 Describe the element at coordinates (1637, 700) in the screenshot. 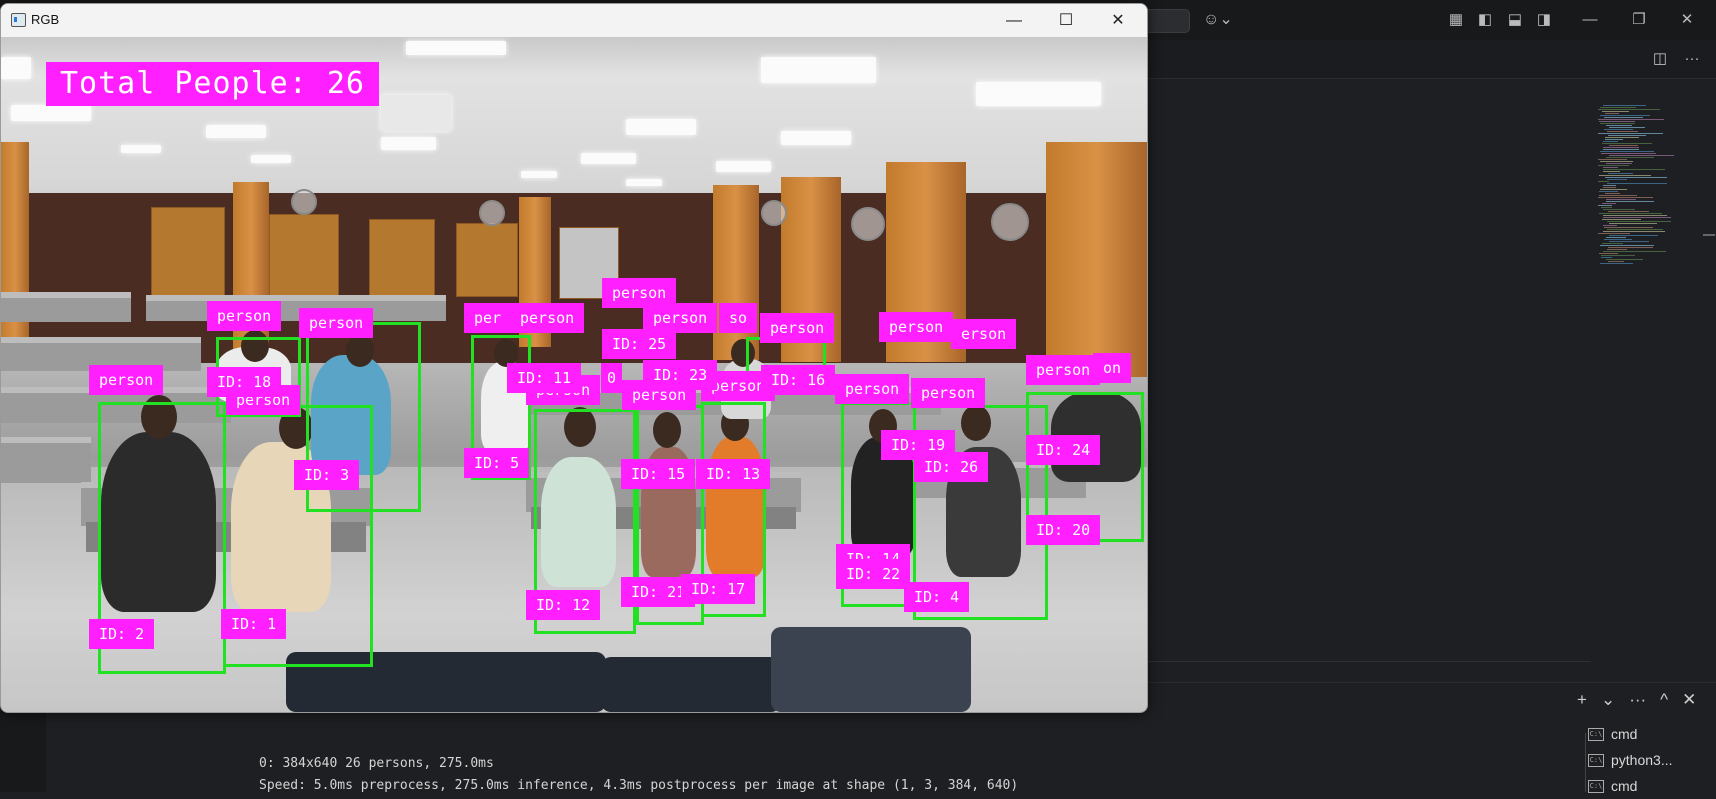

I see `terminal-more-icon: ···` at that location.